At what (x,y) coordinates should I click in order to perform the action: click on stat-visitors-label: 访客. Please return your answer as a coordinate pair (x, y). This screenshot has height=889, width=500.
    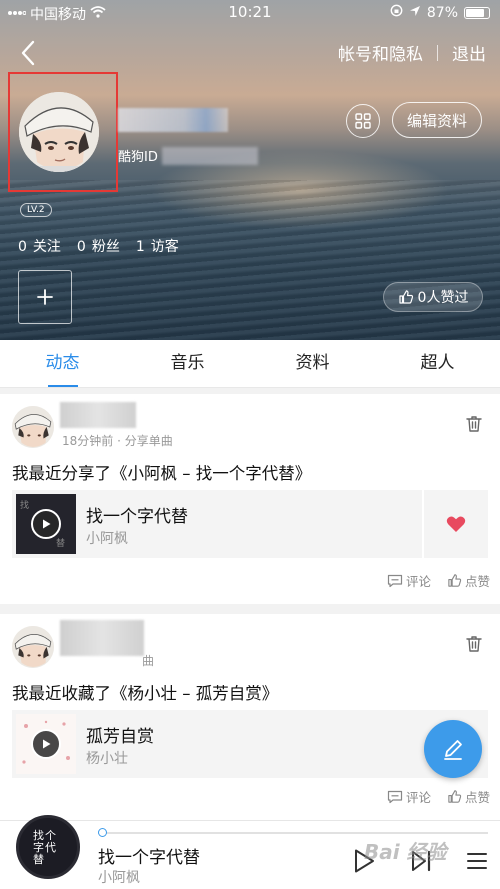
    Looking at the image, I should click on (164, 247).